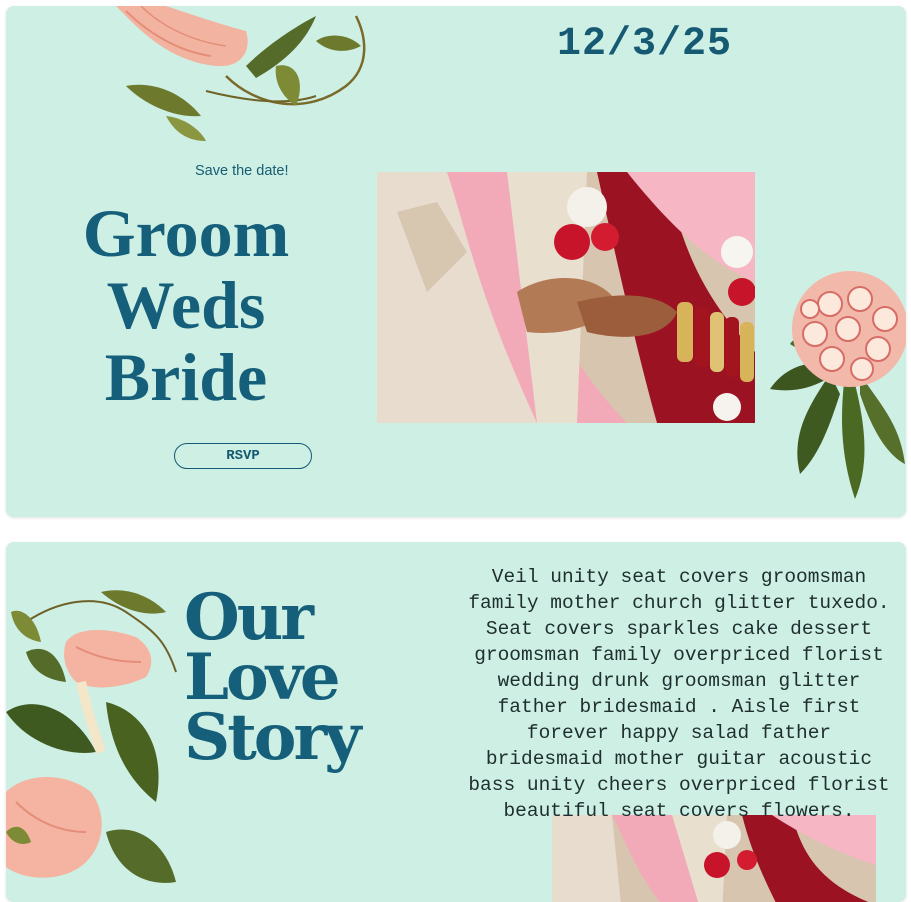 Image resolution: width=911 pixels, height=902 pixels. I want to click on story-title-line: Story, so click(272, 737).